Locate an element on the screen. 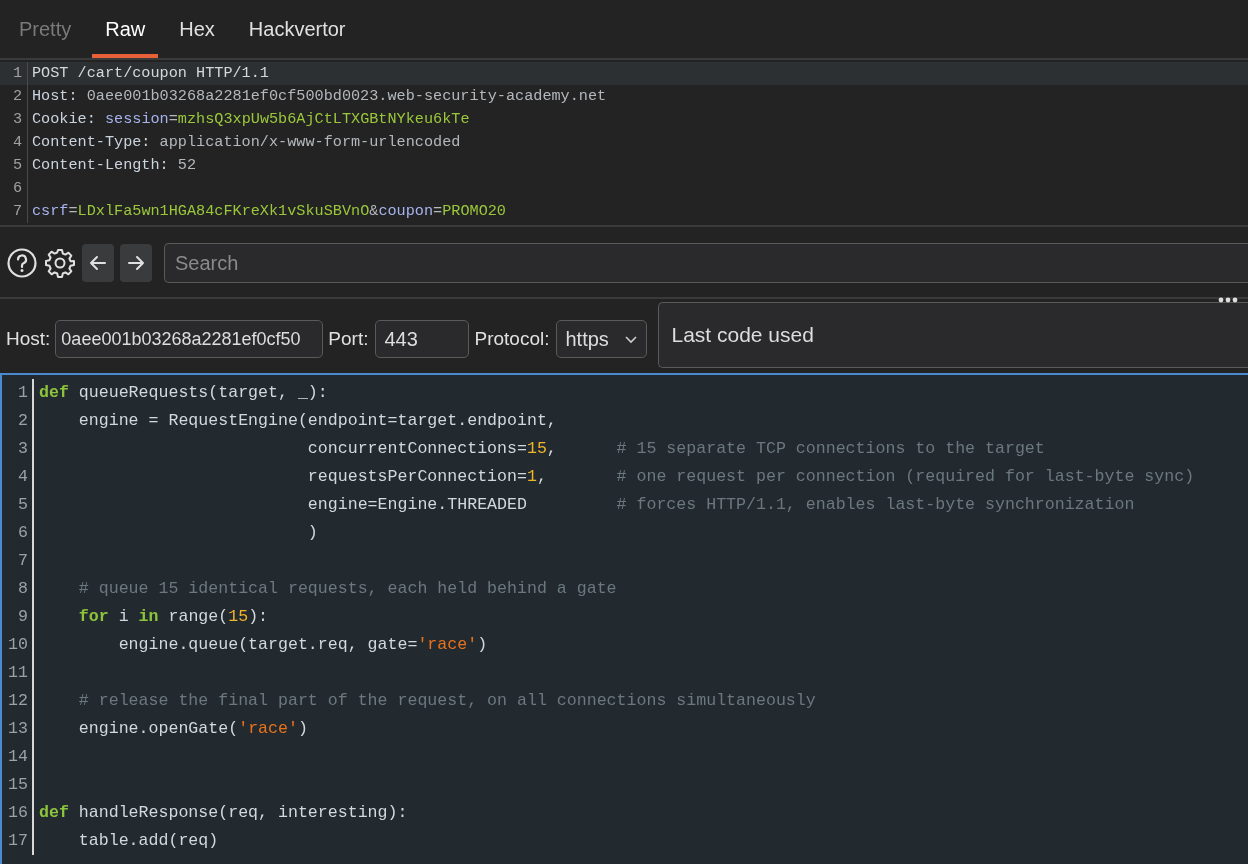 This screenshot has width=1248, height=864. code-line: for i in range(15): is located at coordinates (173, 617).